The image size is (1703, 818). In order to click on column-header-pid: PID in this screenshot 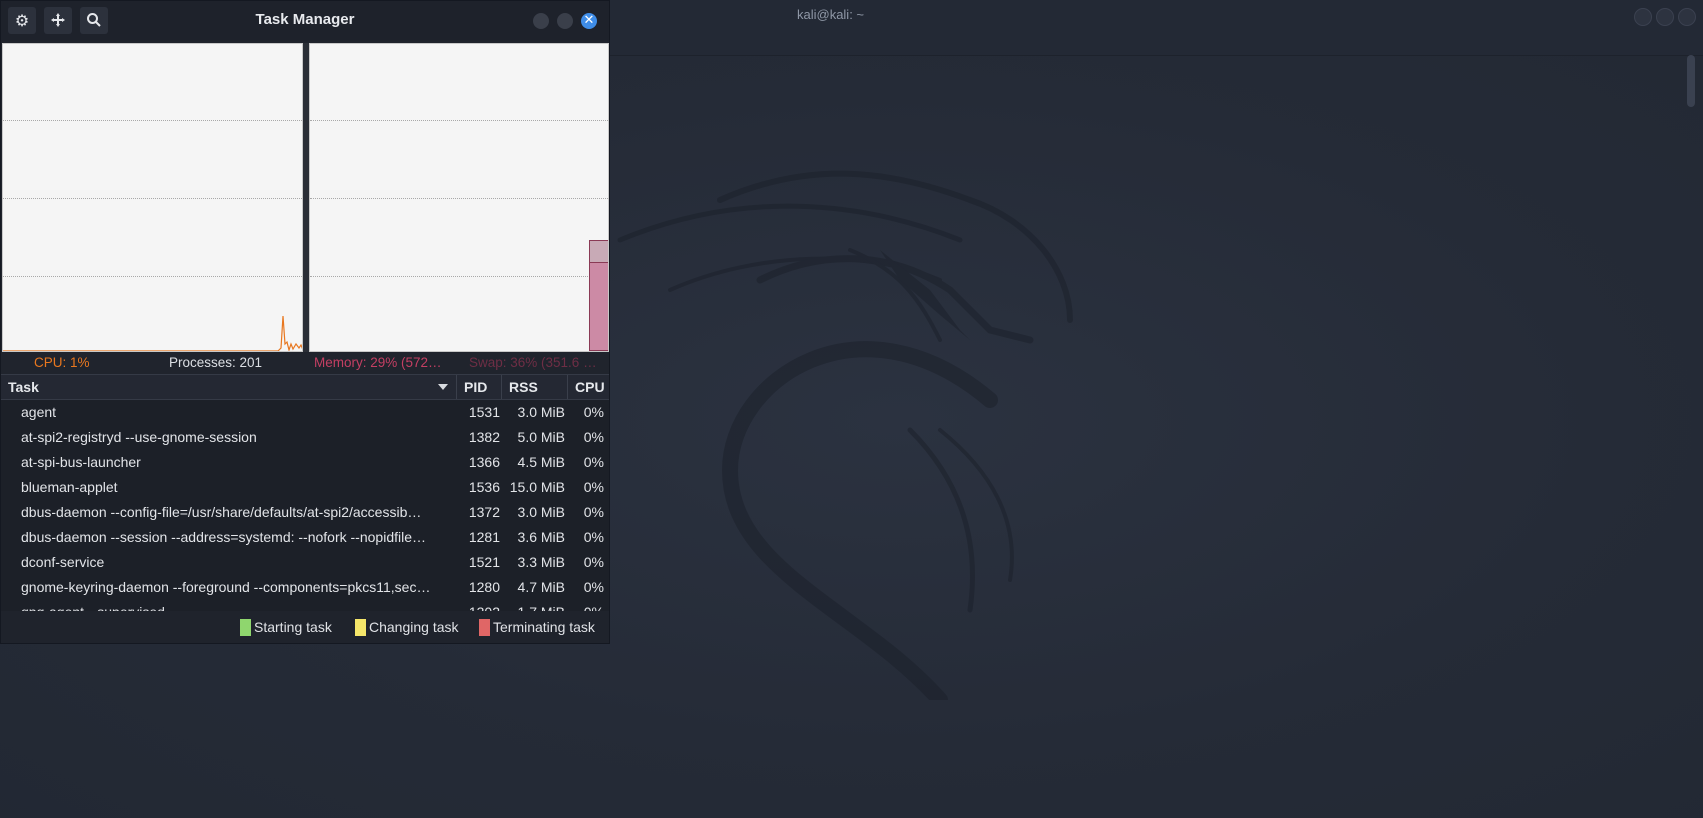, I will do `click(479, 387)`.